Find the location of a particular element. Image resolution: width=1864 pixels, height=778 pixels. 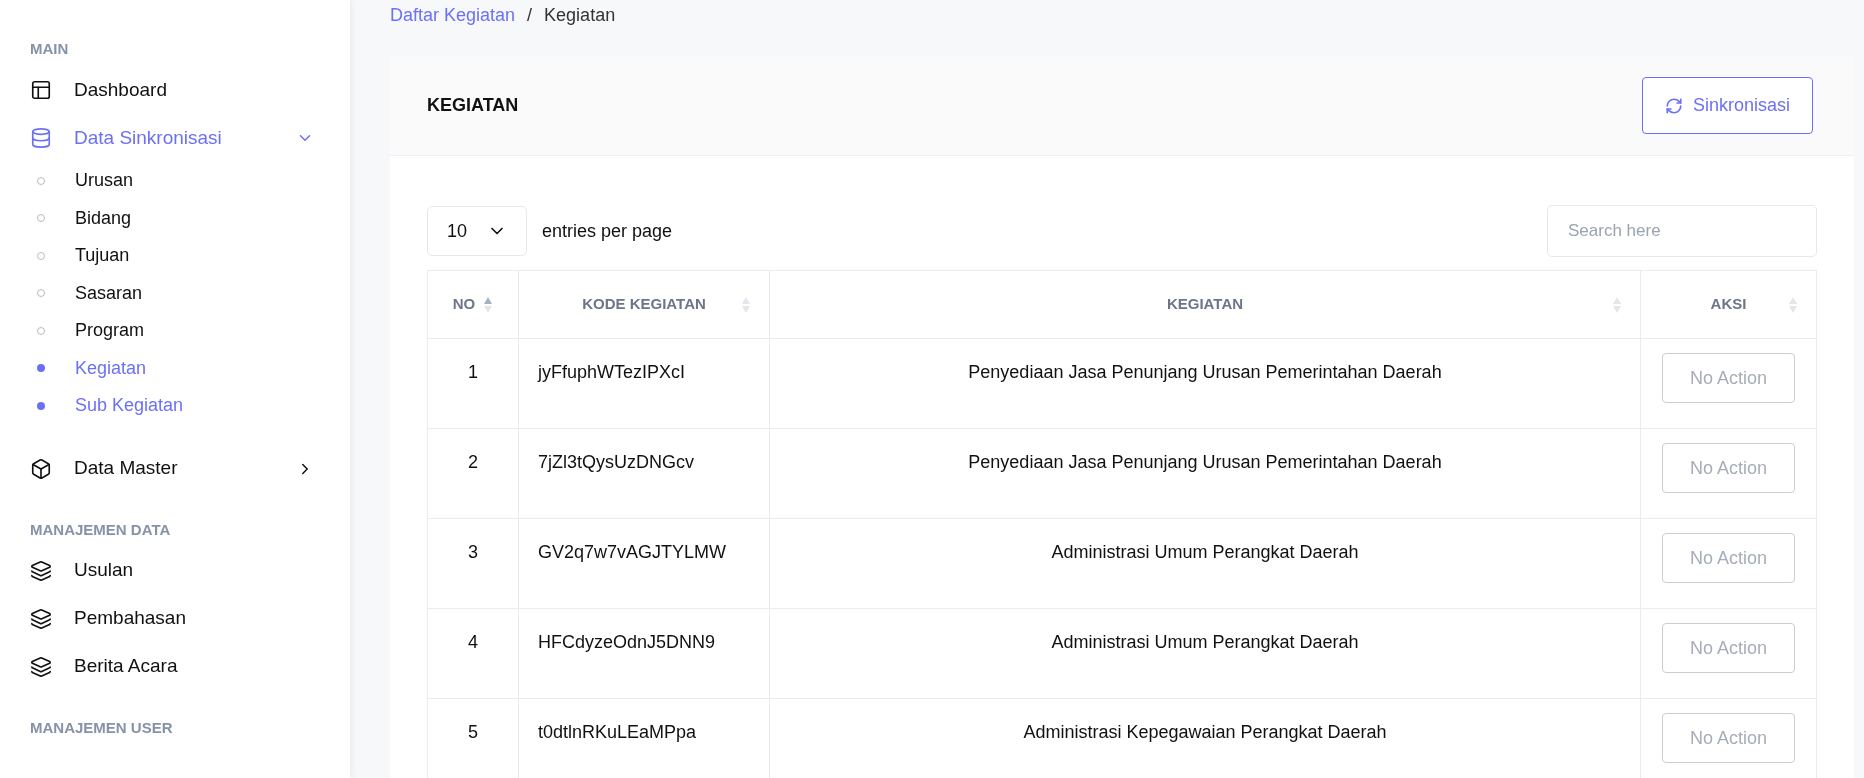

section-title: MAIN is located at coordinates (50, 48).